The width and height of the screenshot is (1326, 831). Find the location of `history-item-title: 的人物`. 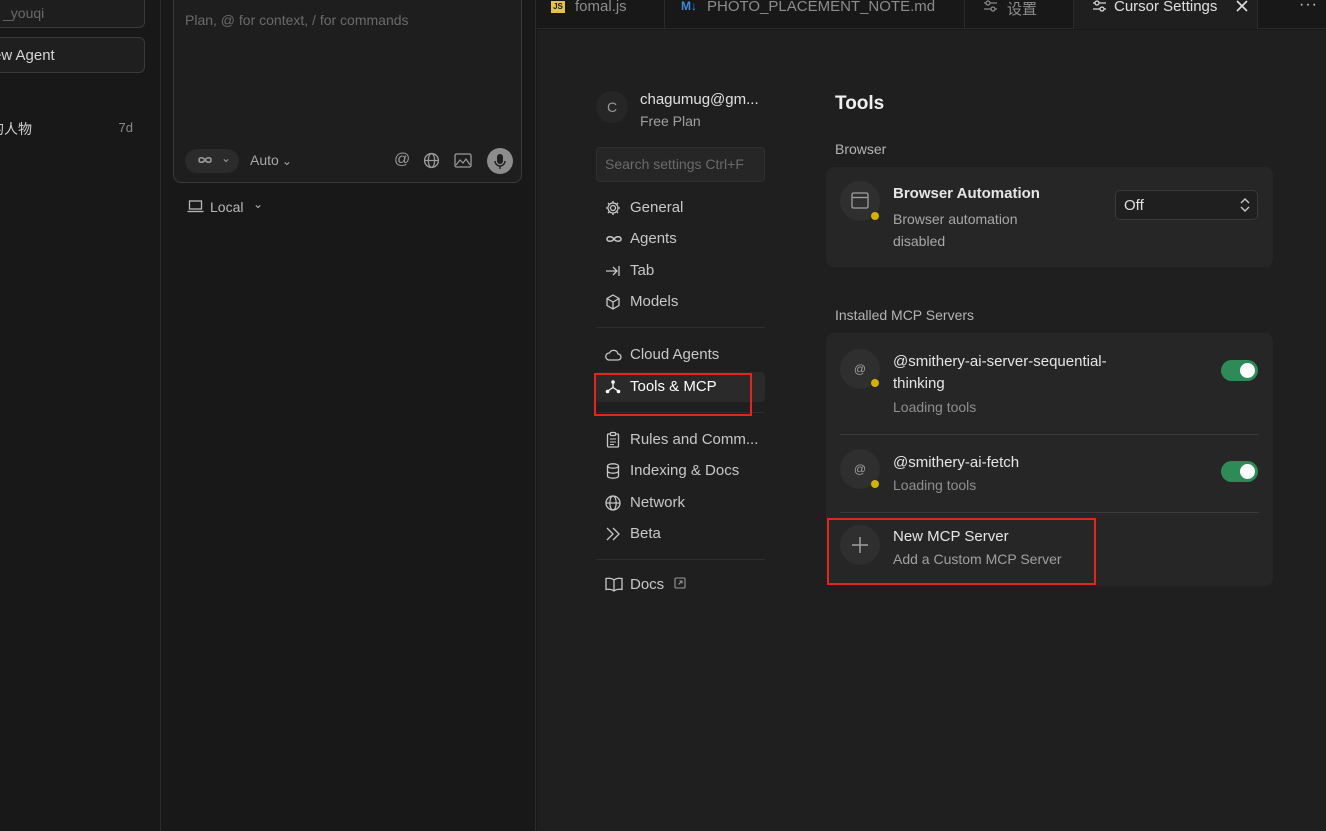

history-item-title: 的人物 is located at coordinates (16, 129).